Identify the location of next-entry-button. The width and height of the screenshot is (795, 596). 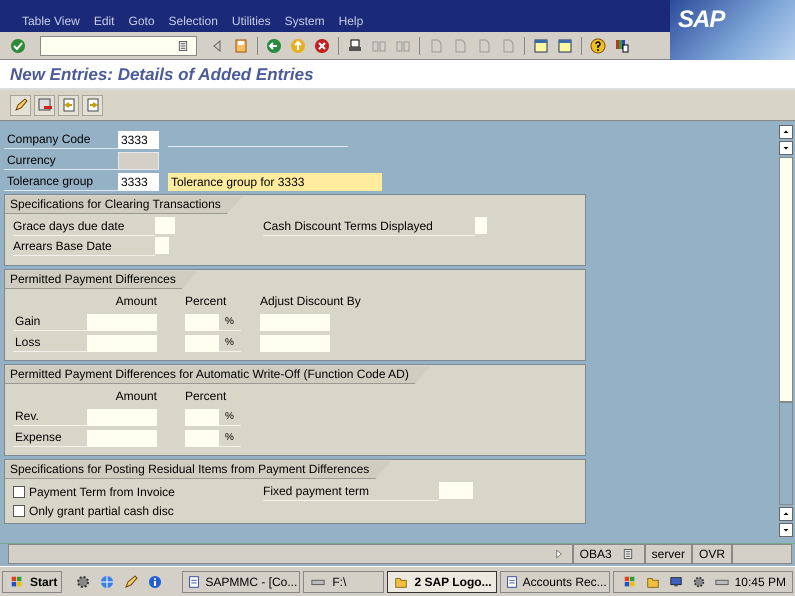
(92, 105).